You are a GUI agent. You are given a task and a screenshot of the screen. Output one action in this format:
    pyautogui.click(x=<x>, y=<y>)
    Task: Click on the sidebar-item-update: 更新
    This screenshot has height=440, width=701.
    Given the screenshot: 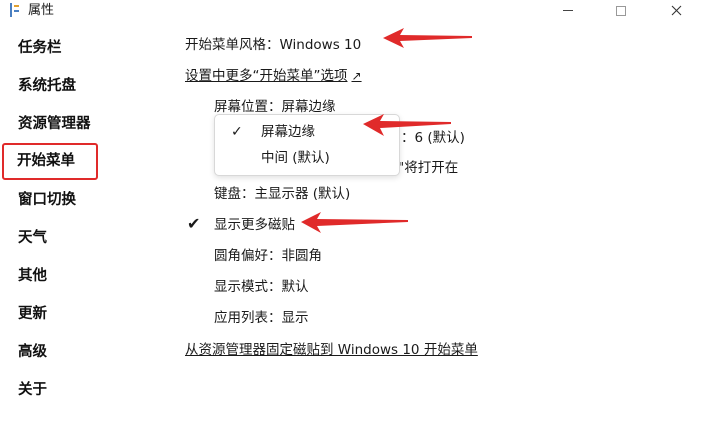 What is the action you would take?
    pyautogui.click(x=55, y=314)
    